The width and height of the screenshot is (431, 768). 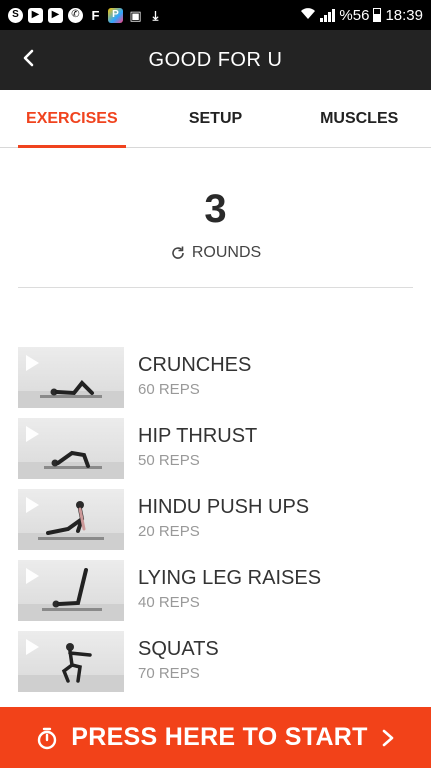 I want to click on back-button, so click(x=29, y=60).